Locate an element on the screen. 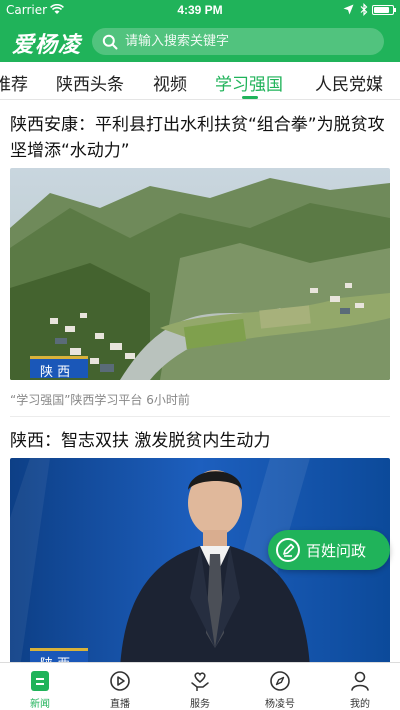 Image resolution: width=400 pixels, height=710 pixels. bottom-tab-news: 新闻 is located at coordinates (40, 686).